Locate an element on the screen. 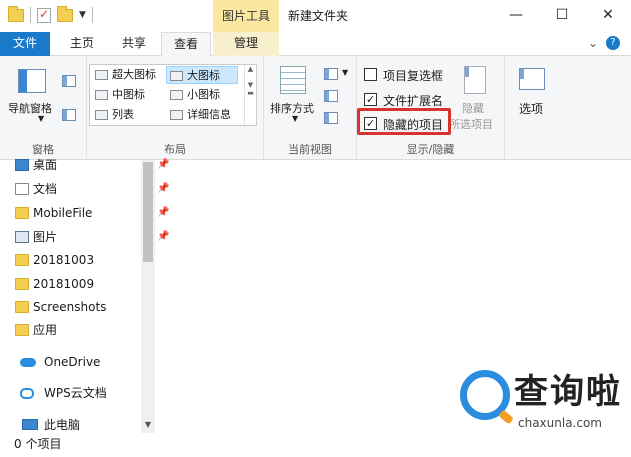 The width and height of the screenshot is (631, 457). add-columns-icon is located at coordinates (331, 96).